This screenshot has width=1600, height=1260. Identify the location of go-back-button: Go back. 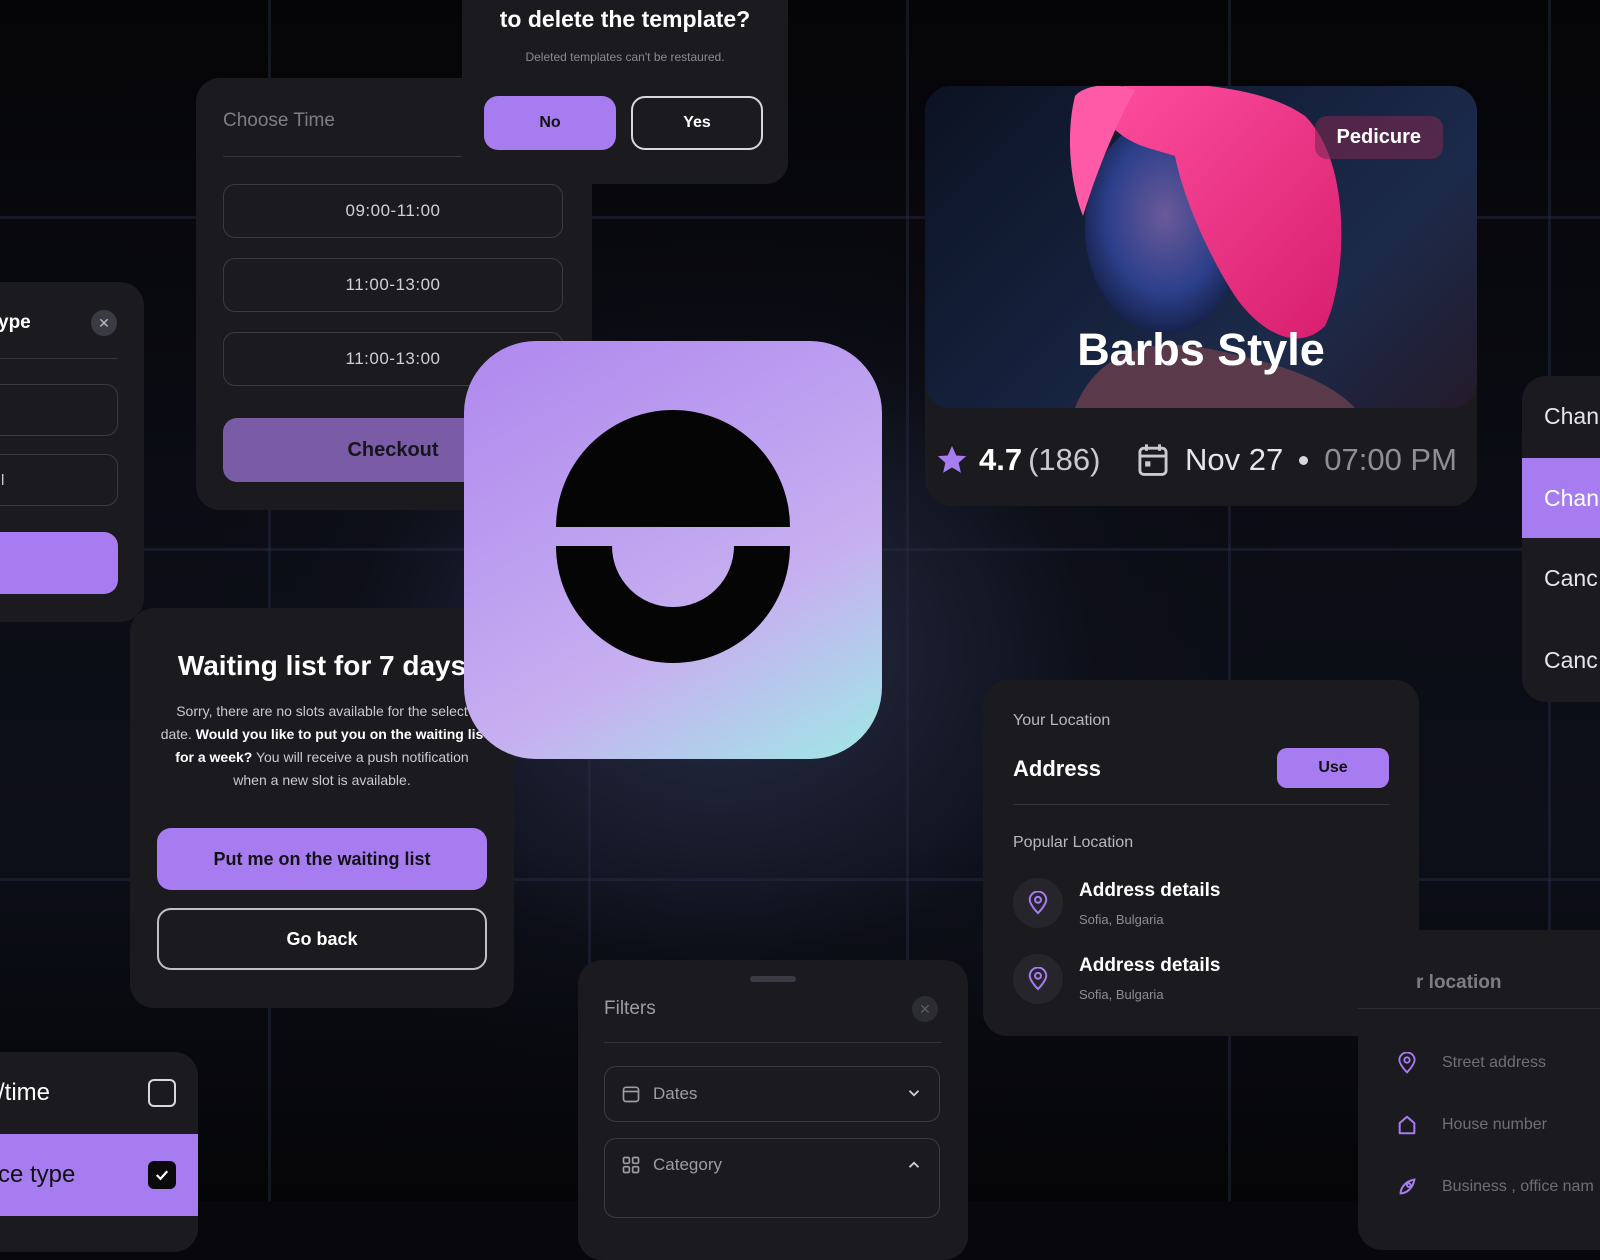
(322, 939).